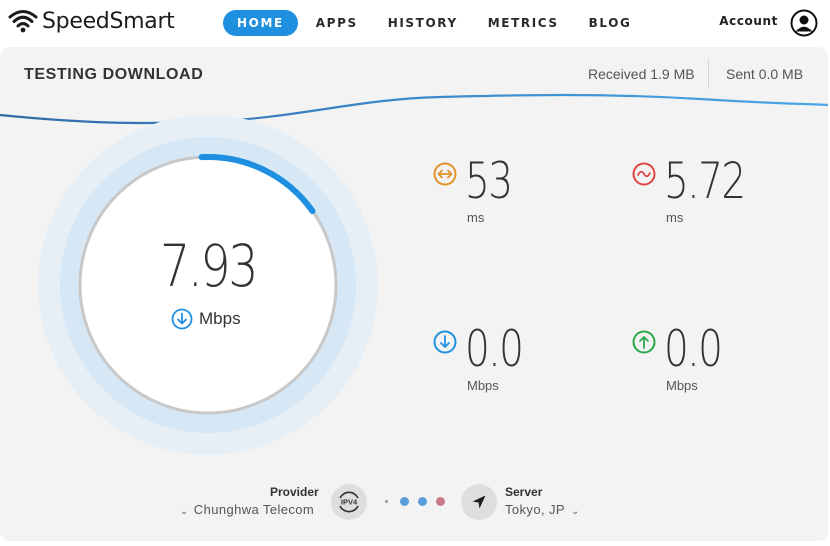  Describe the element at coordinates (708, 74) in the screenshot. I see `stat-divider` at that location.